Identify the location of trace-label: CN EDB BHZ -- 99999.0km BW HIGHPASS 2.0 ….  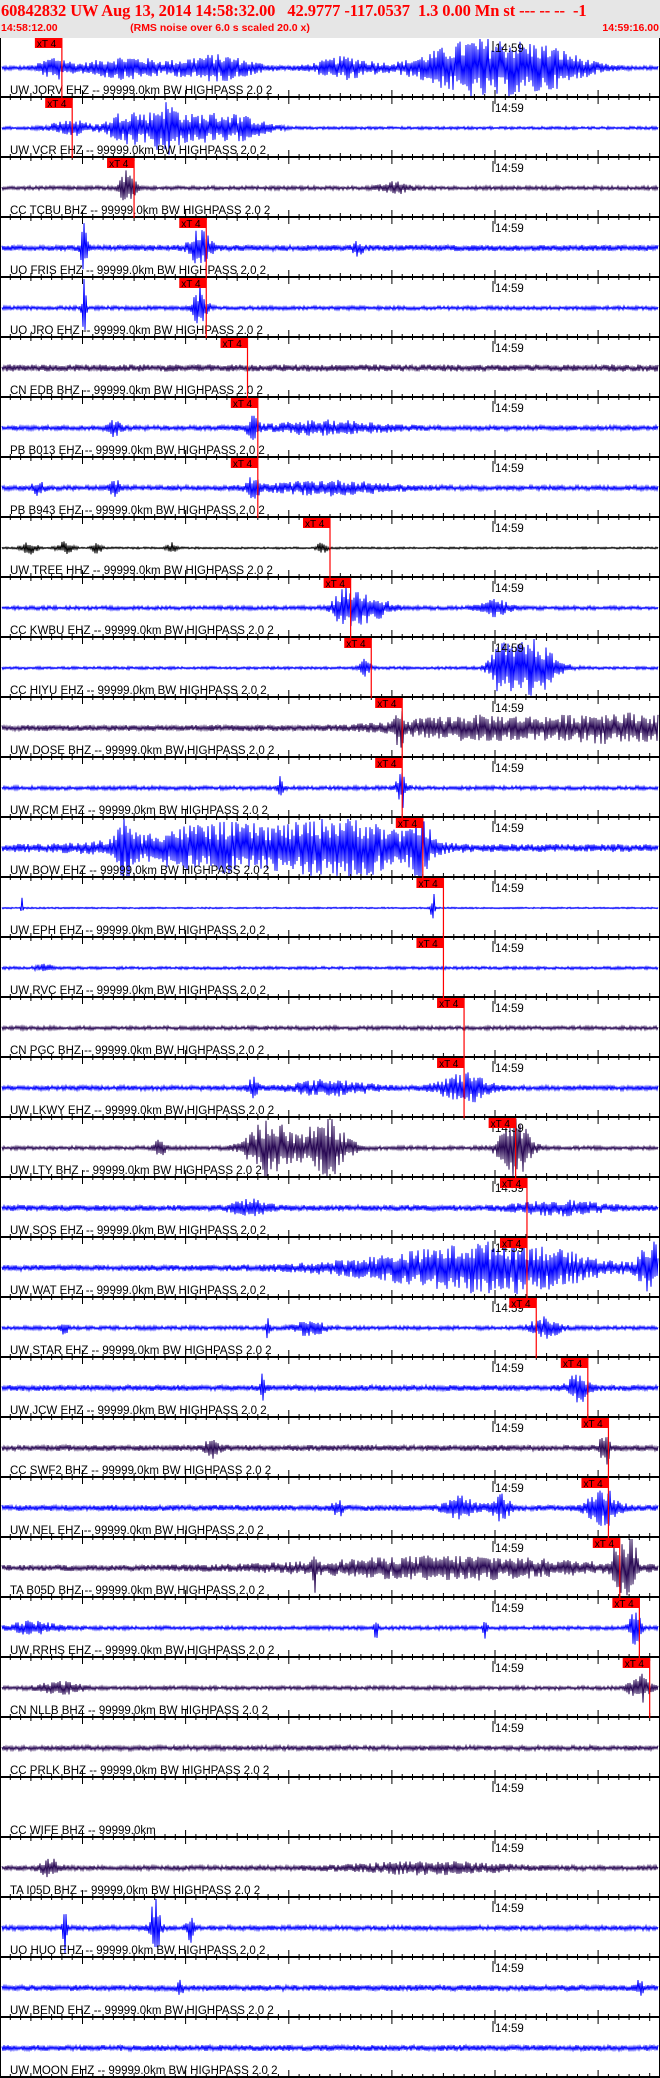
(136, 391).